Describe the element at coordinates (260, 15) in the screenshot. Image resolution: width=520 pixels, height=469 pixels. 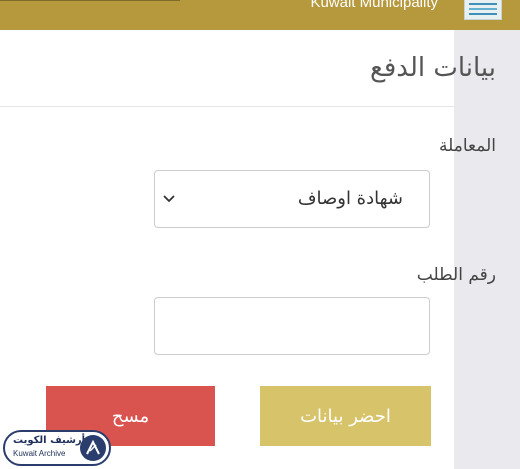
I see `top-header-bar: Kuwait Municipality` at that location.